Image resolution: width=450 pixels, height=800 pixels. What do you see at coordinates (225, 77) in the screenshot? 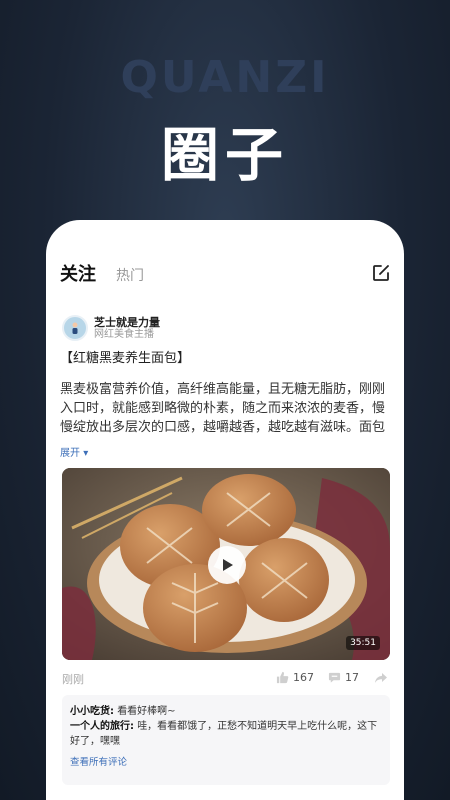
I see `hero-title-en: QUANZI` at bounding box center [225, 77].